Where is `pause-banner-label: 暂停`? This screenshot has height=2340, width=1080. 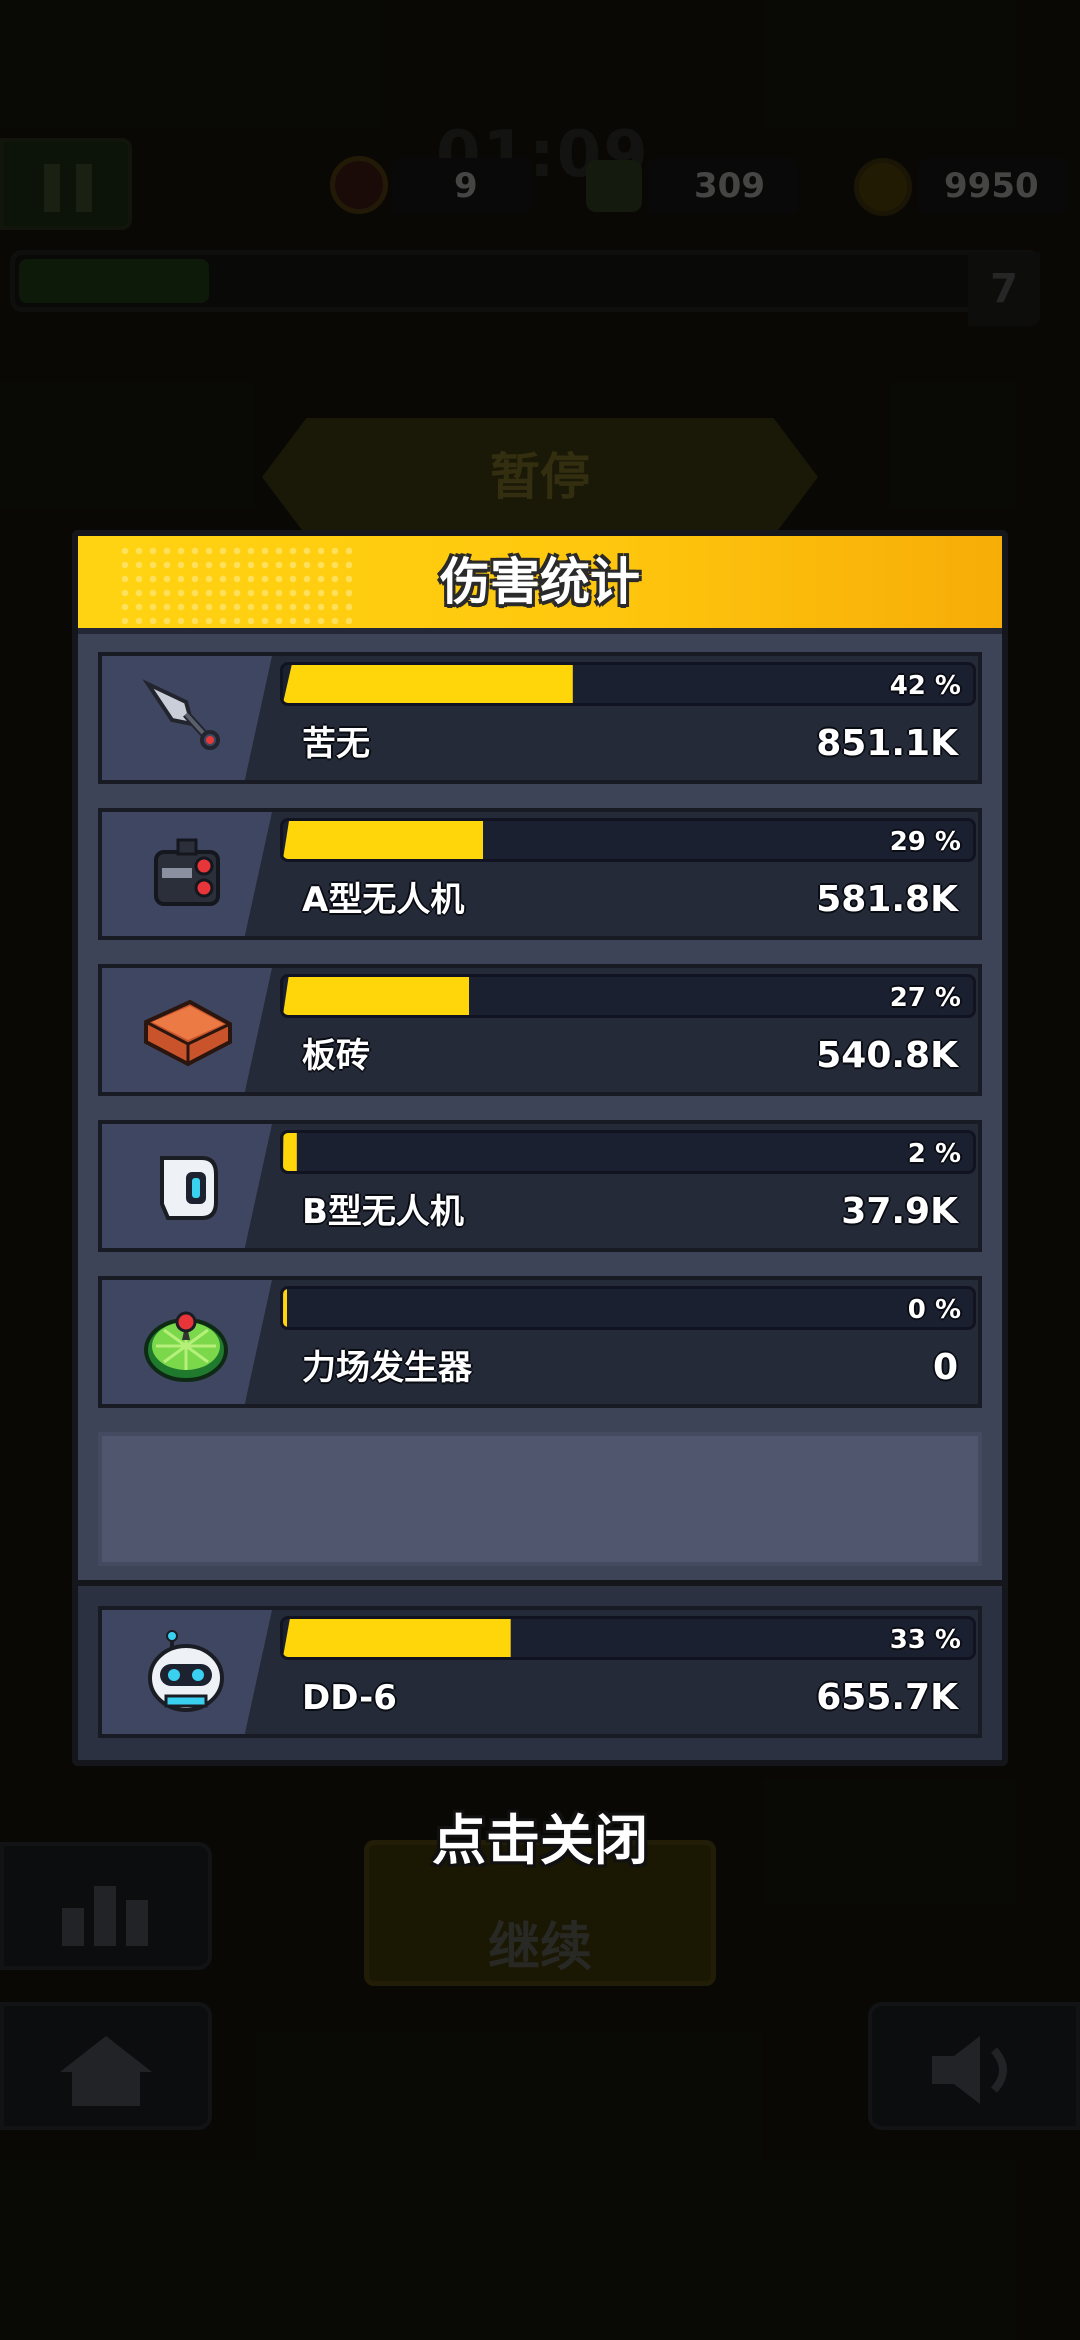
pause-banner-label: 暂停 is located at coordinates (540, 477).